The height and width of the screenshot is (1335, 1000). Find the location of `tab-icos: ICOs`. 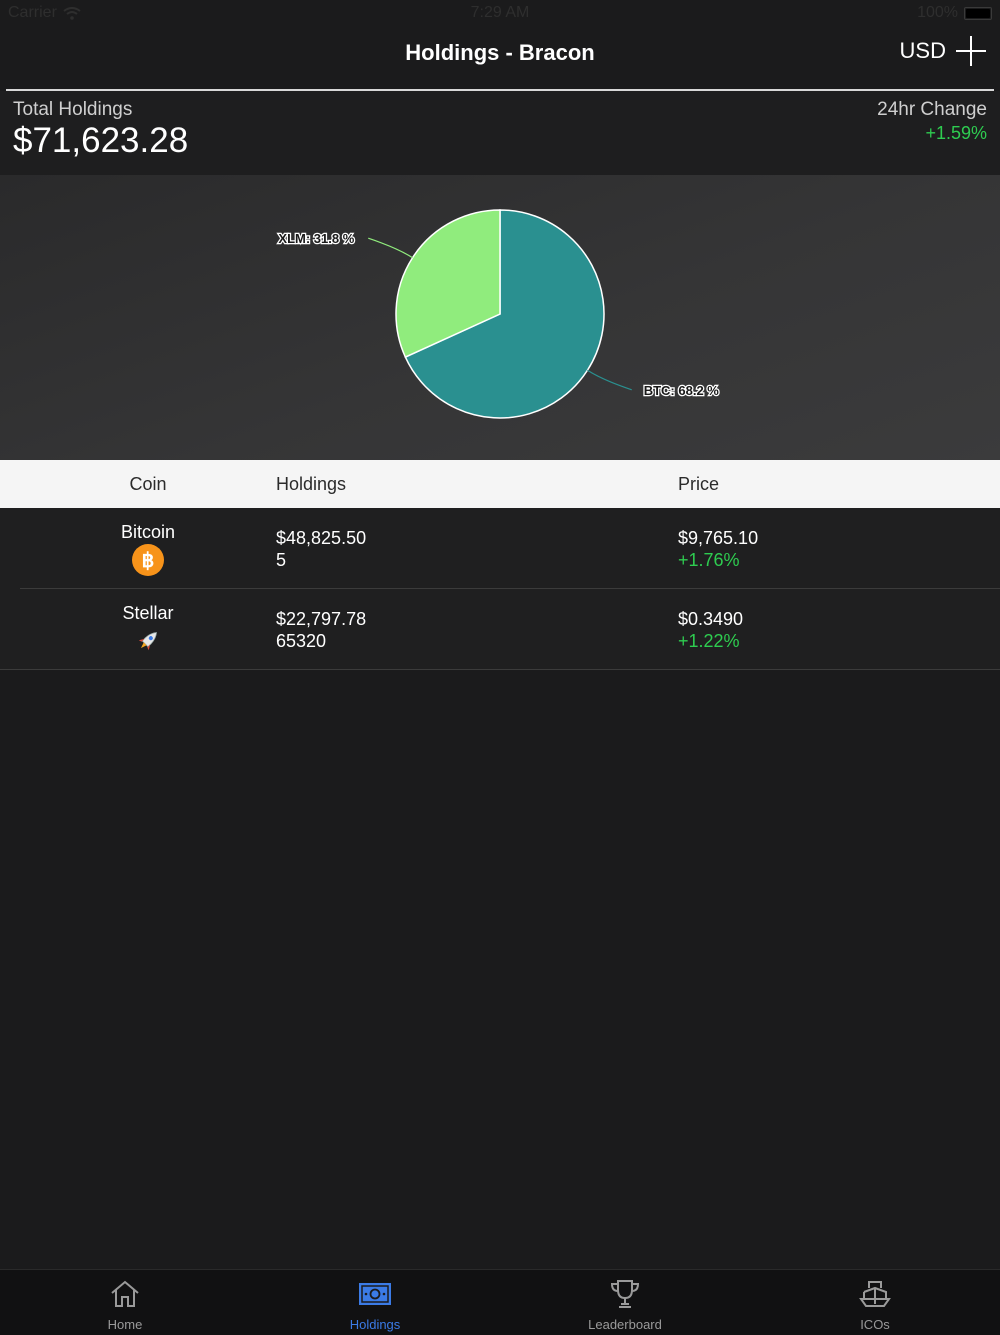

tab-icos: ICOs is located at coordinates (875, 1302).